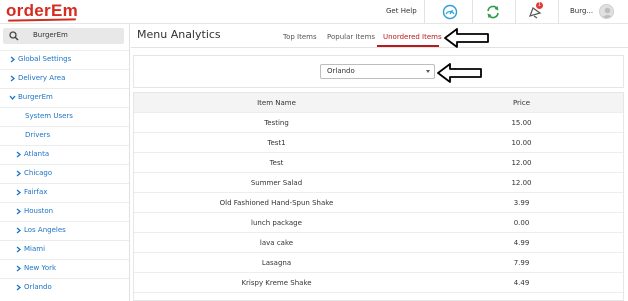  Describe the element at coordinates (276, 203) in the screenshot. I see `item-name-cell: Old Fashioned Hand-Spun Shake` at that location.